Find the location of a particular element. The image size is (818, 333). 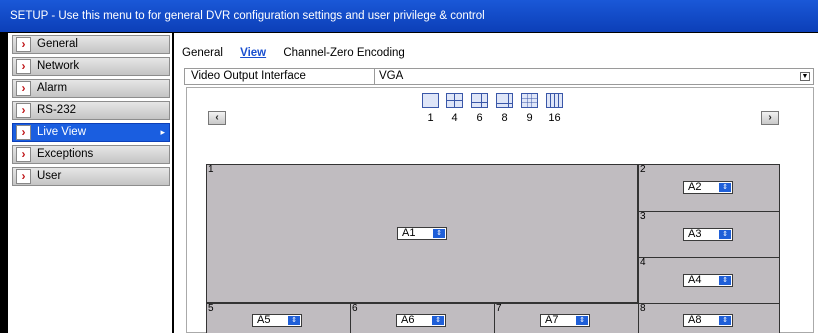

sidebar-item-label: Alarm is located at coordinates (52, 88).